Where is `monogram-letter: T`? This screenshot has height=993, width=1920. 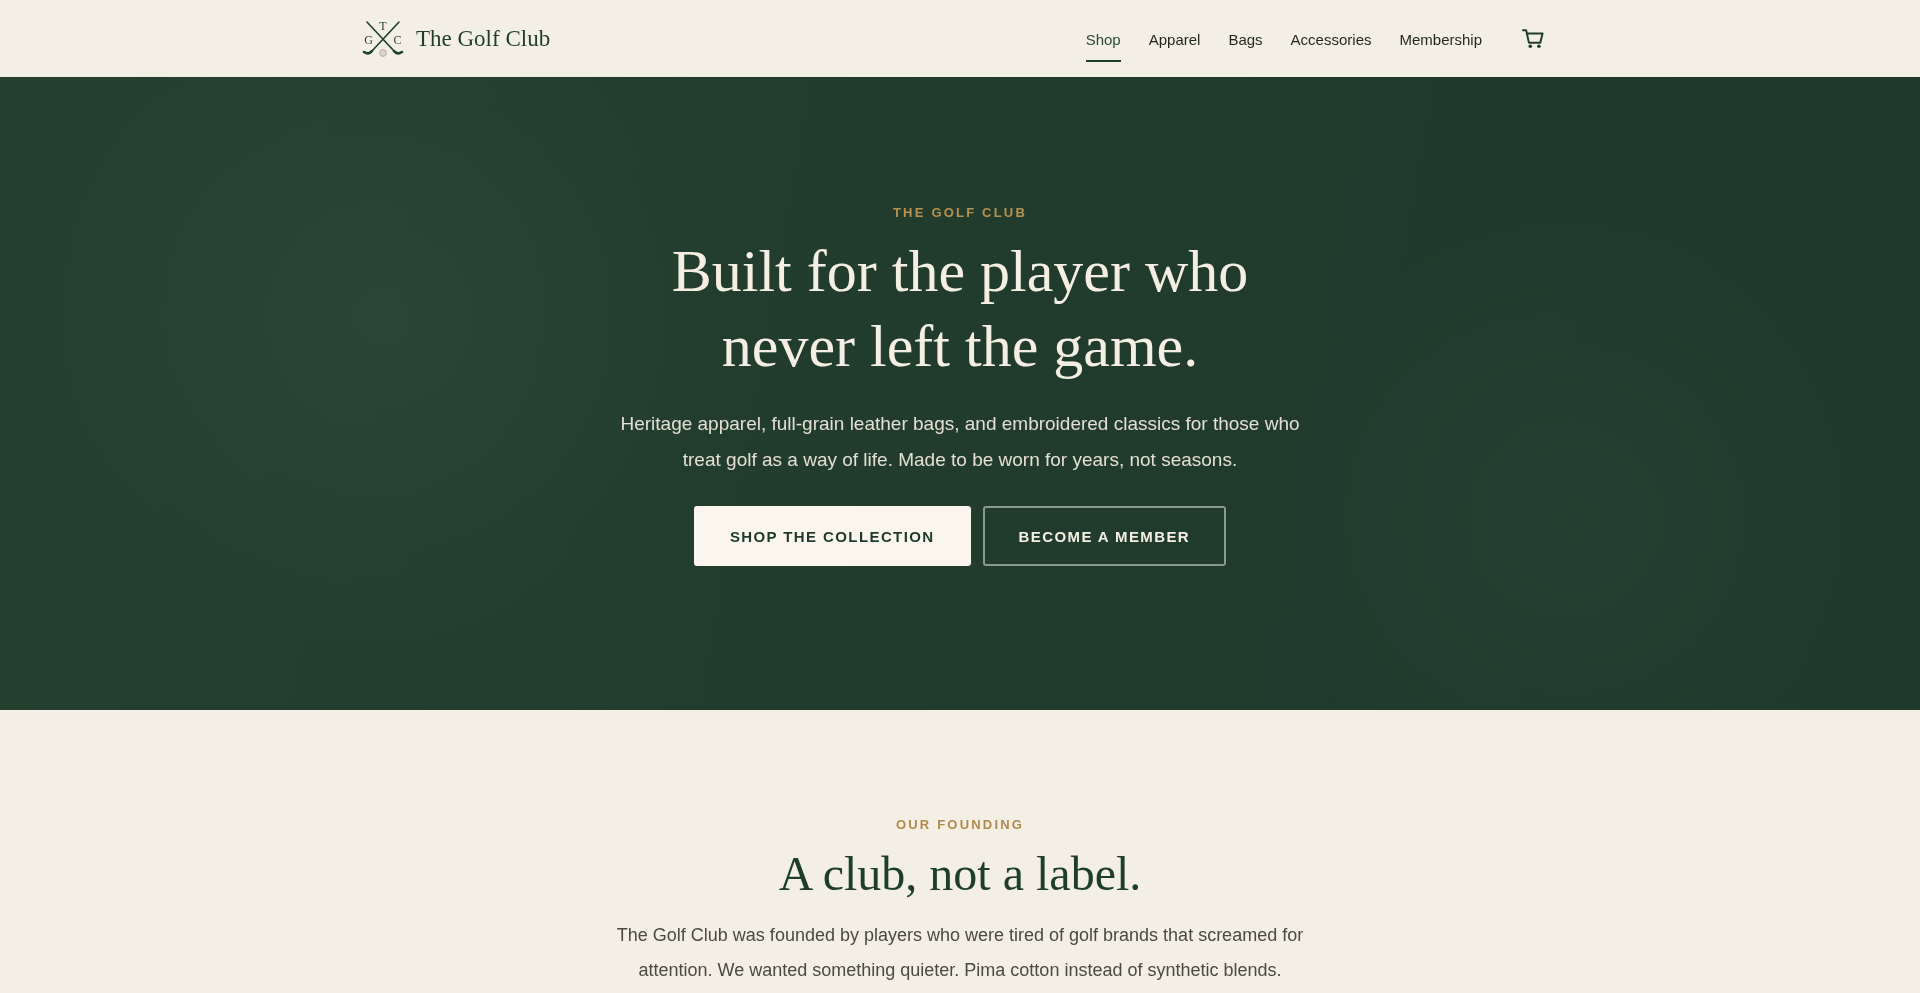 monogram-letter: T is located at coordinates (383, 25).